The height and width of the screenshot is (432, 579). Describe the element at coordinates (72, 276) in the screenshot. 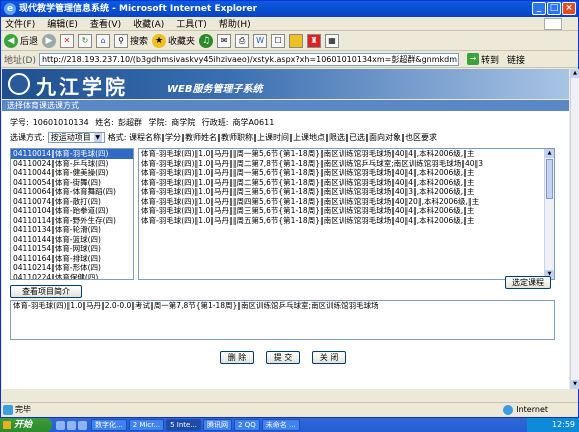

I see `course-option: 04110224‖体育保健(四)` at that location.